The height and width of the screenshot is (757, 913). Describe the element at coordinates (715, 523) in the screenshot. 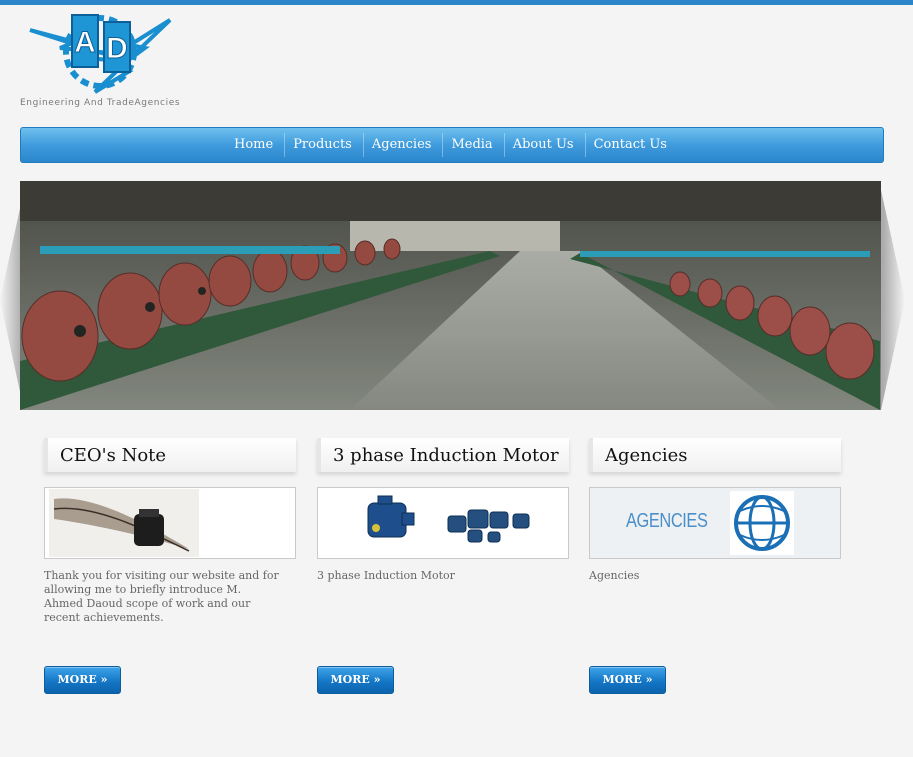

I see `agencies-image: AGENCIES` at that location.